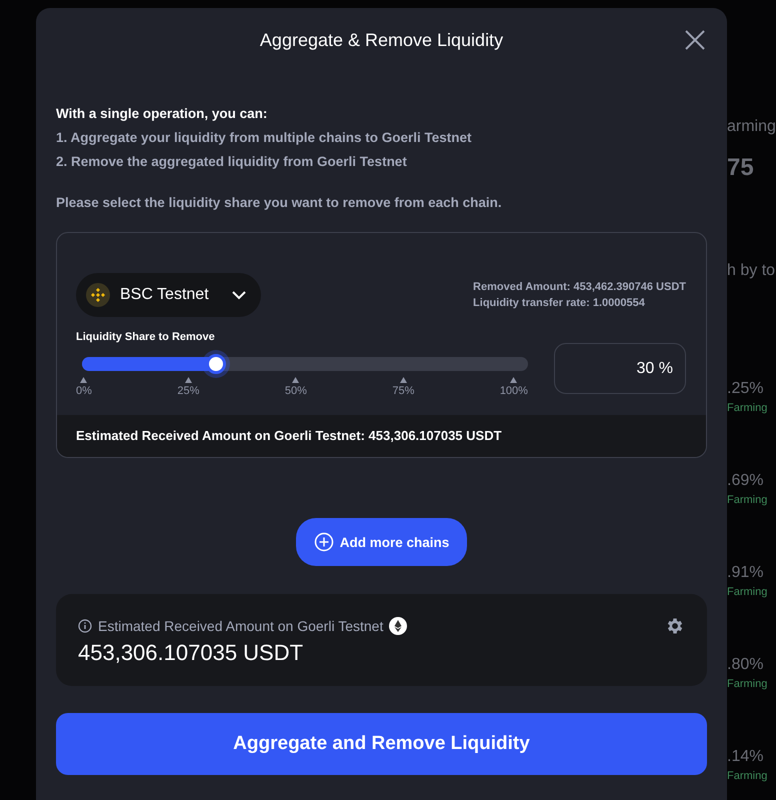 This screenshot has height=800, width=776. What do you see at coordinates (559, 303) in the screenshot?
I see `transfer-rate: Liquidity transfer rate: 1.0000554` at bounding box center [559, 303].